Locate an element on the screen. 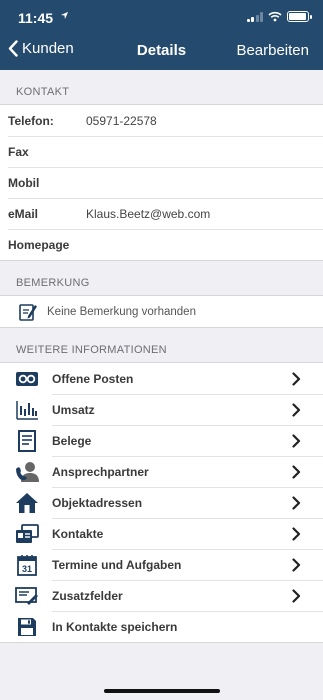 Image resolution: width=323 pixels, height=700 pixels. list-item-zusatzfelder: Zusatzfelder is located at coordinates (161, 595).